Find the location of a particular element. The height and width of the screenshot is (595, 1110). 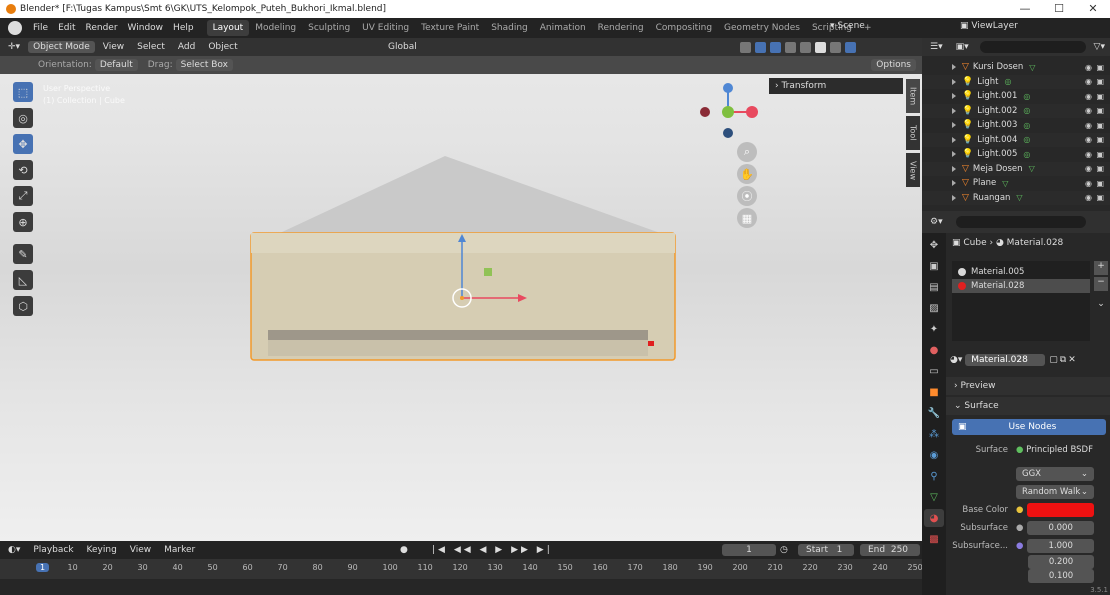

properties-editor-type-icon: ⚙▾ is located at coordinates (936, 222).